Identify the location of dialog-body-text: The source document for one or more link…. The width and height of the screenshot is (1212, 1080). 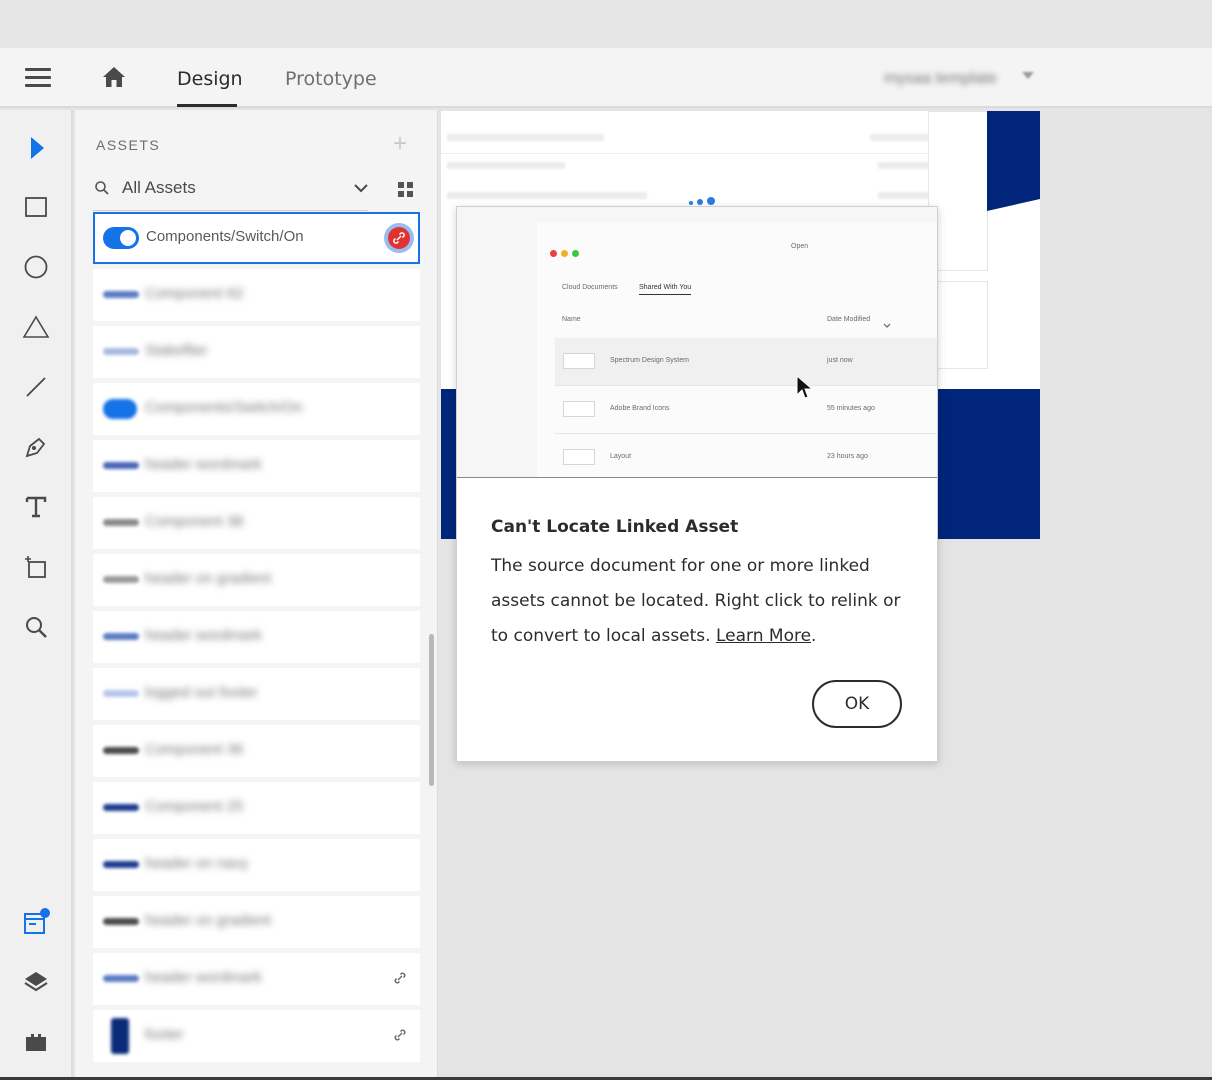
(696, 601).